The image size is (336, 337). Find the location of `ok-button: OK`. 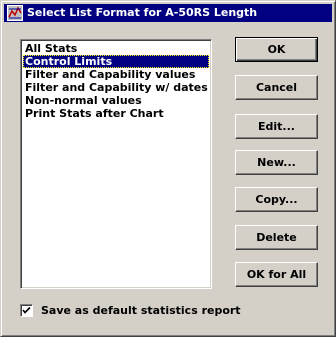

ok-button: OK is located at coordinates (276, 49).